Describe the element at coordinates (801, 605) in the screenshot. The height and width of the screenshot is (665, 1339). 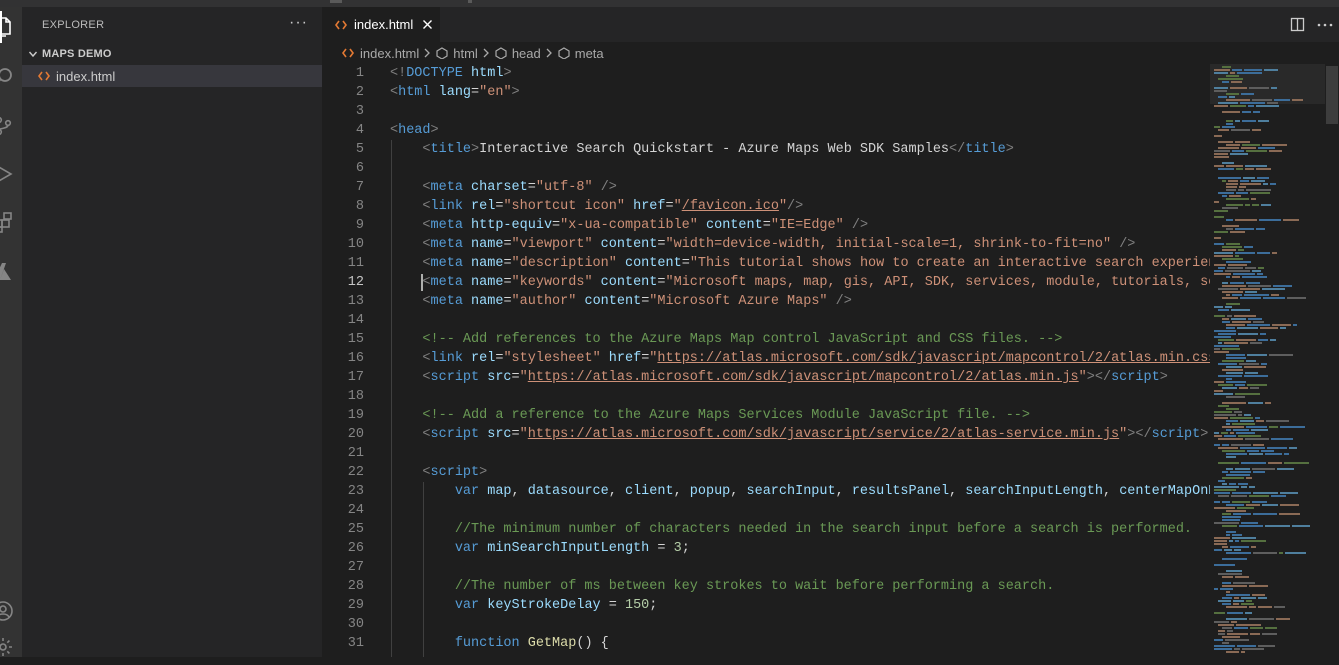
I see `code-line: var keyStrokeDelay = 150;` at that location.